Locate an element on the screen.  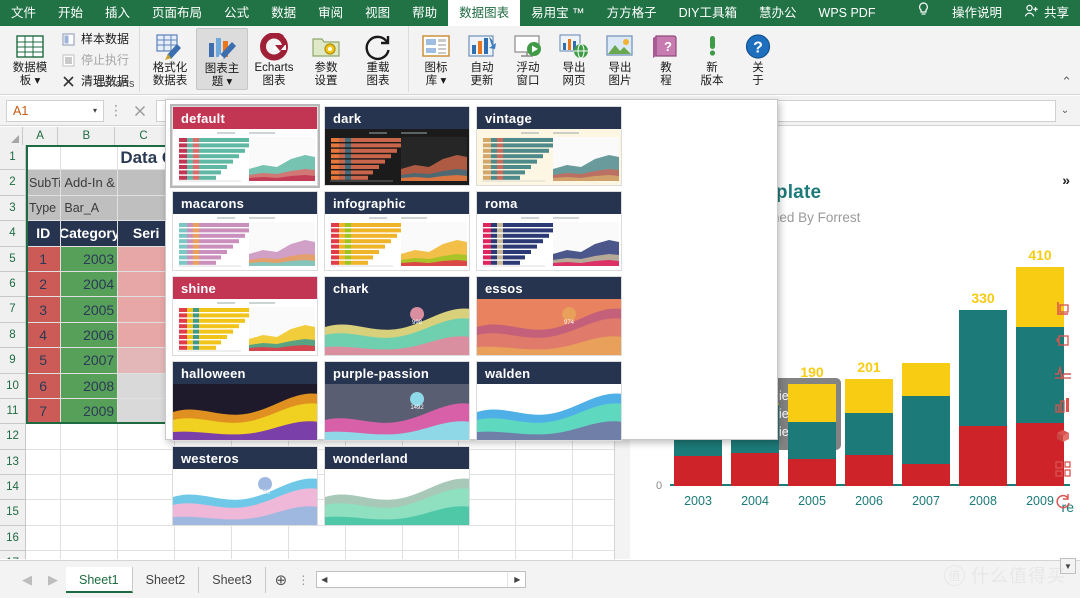
cell-category: 2006 is located at coordinates (90, 335).